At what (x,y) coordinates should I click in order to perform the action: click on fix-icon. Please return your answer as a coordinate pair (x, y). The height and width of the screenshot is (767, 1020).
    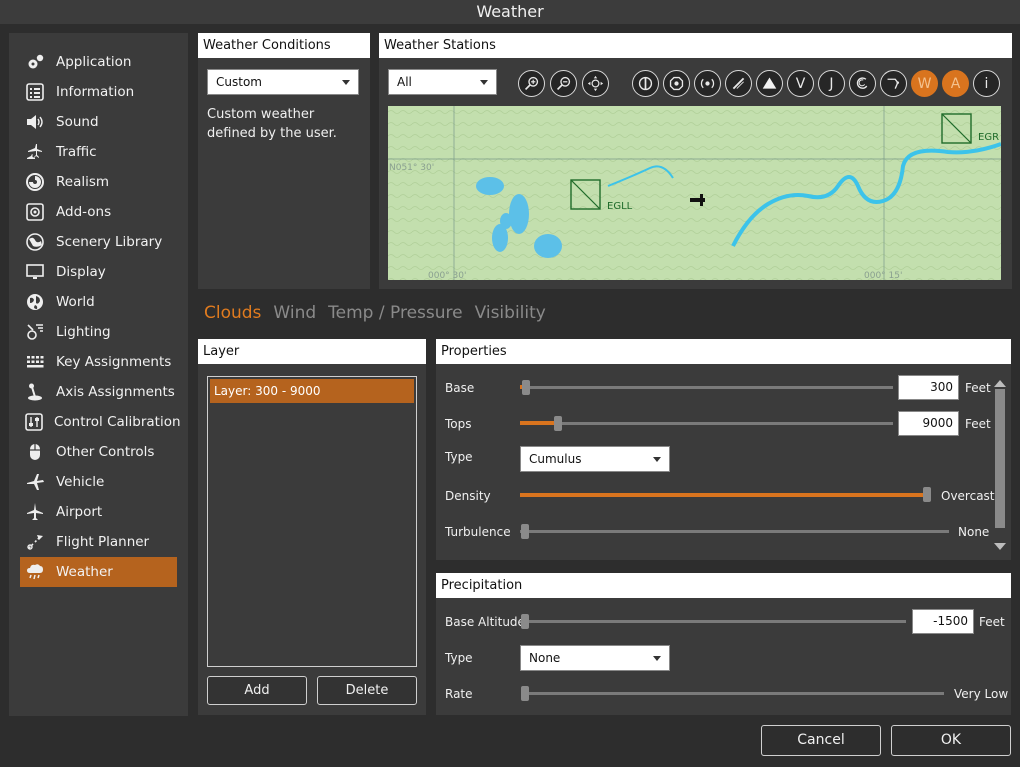
    Looking at the image, I should click on (707, 83).